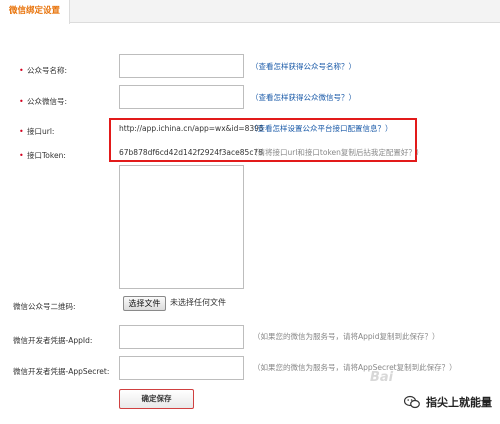 The width and height of the screenshot is (500, 424). Describe the element at coordinates (355, 367) in the screenshot. I see `app-secret-hint: （如果您的微信为服务号，请将AppSecret复制到此保存？）` at that location.